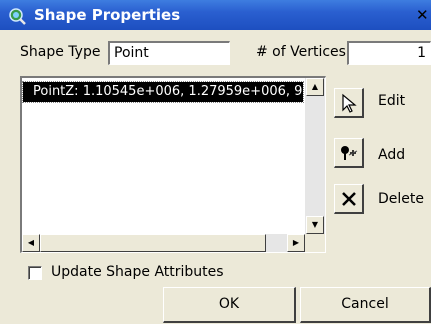  I want to click on vertices-label: # of Vertices, so click(301, 52).